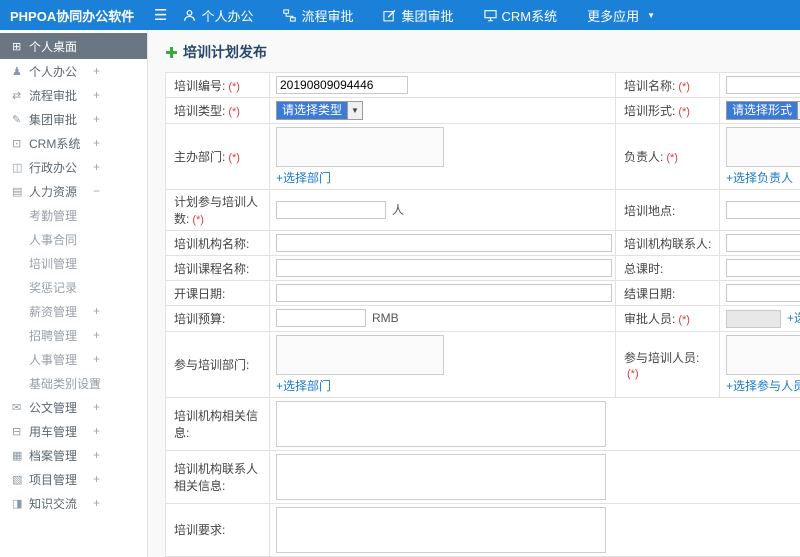 The width and height of the screenshot is (800, 557). I want to click on select-join-people-link: +选择参与人员, so click(763, 385).